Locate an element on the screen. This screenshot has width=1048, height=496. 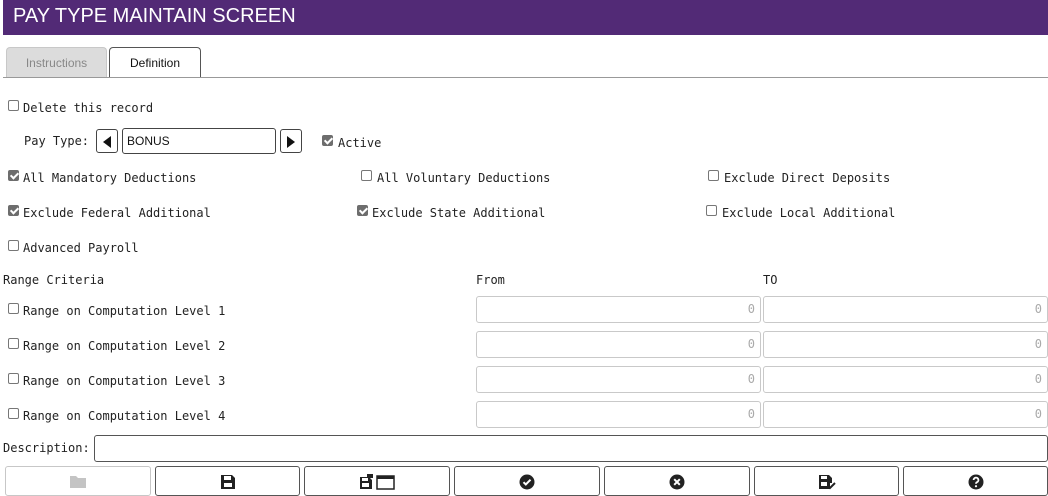
range-level-1-to-input: 0 is located at coordinates (905, 309).